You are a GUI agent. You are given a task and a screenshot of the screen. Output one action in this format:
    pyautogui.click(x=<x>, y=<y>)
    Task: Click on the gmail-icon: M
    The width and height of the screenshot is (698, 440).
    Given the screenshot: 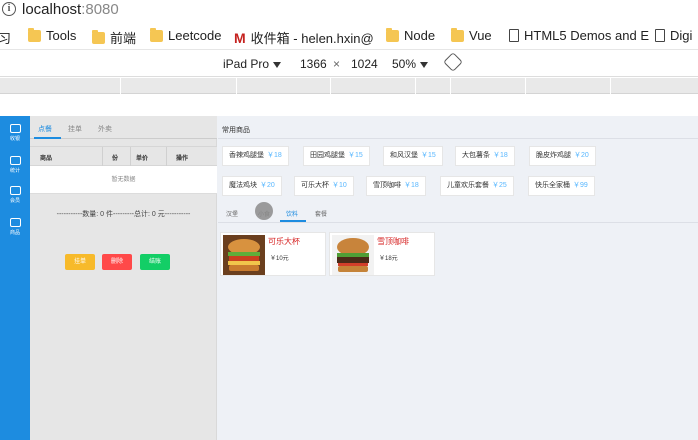 What is the action you would take?
    pyautogui.click(x=240, y=37)
    